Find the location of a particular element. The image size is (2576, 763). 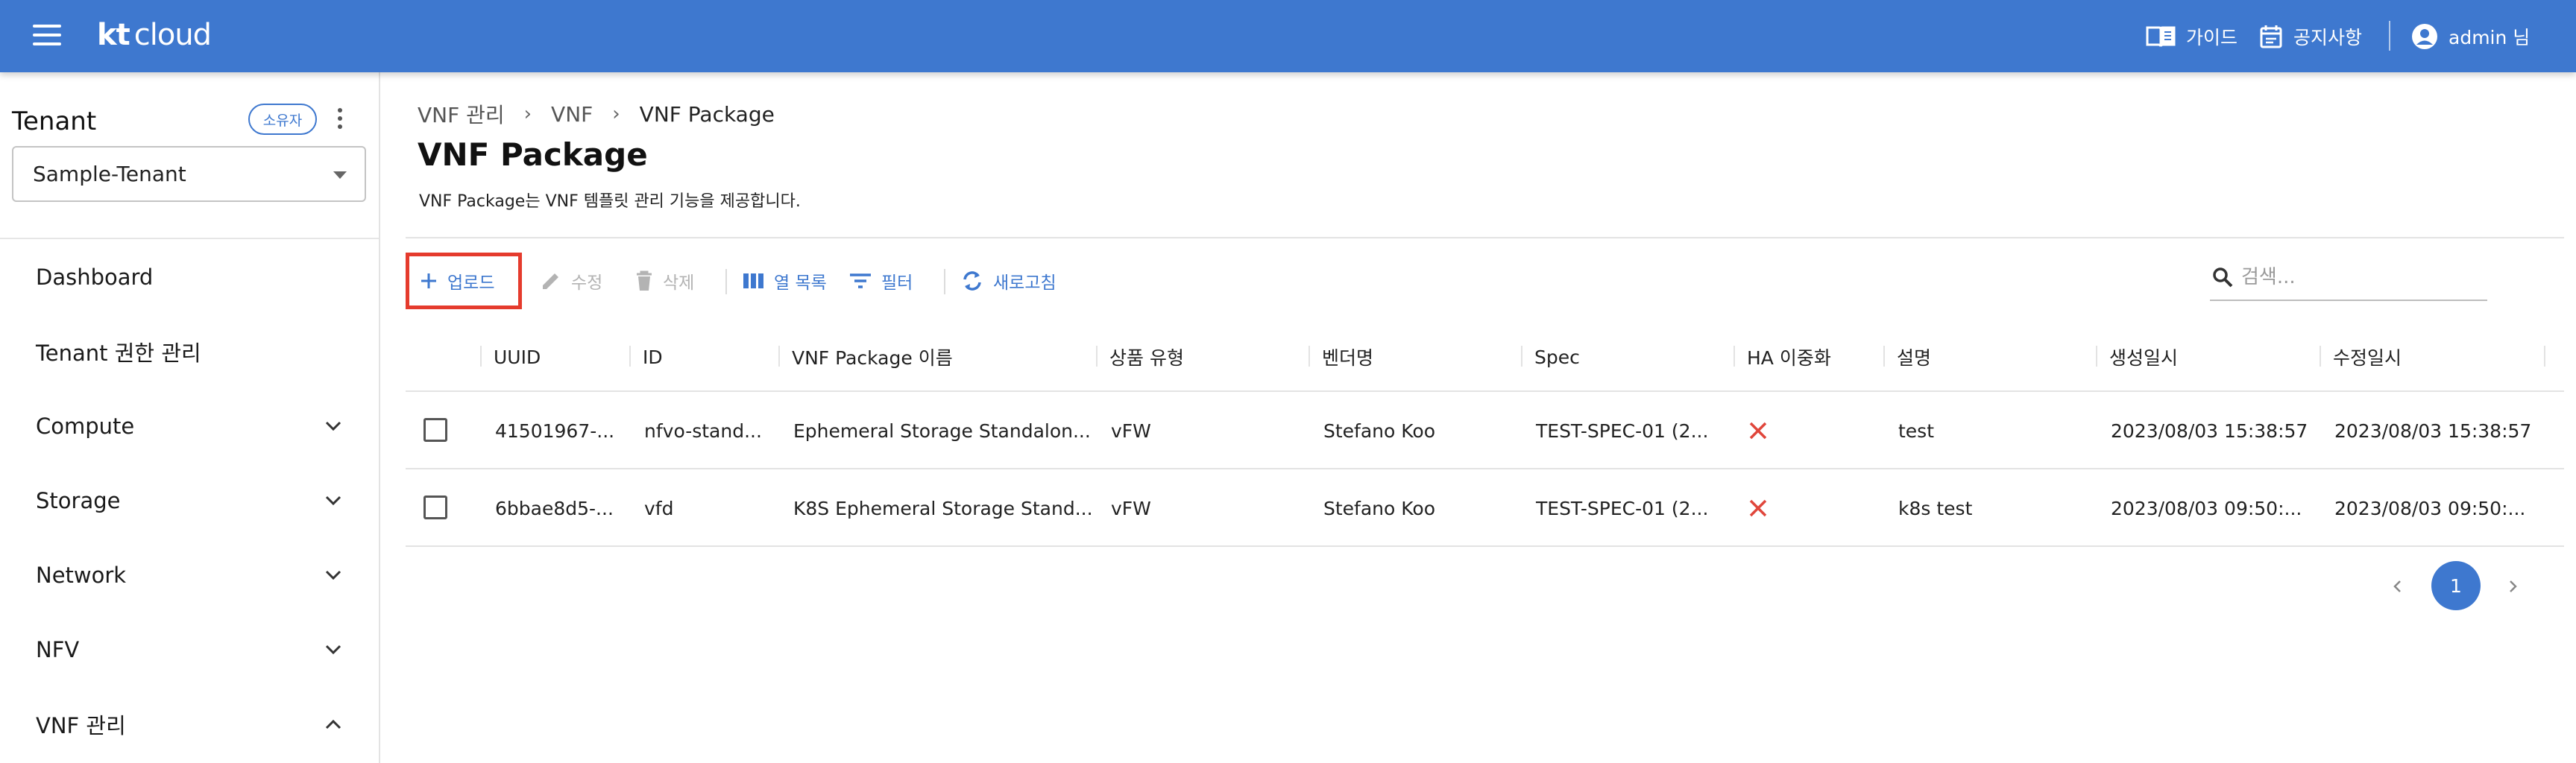

sidebar-item-label: Dashboard is located at coordinates (95, 277).